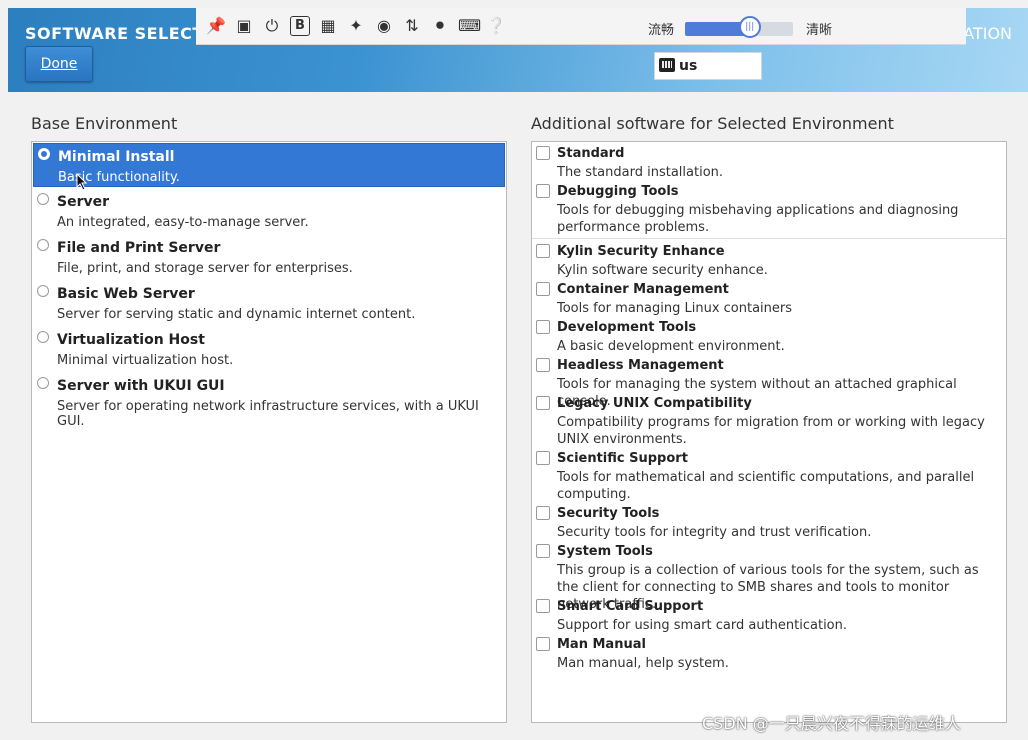 Image resolution: width=1028 pixels, height=740 pixels. Describe the element at coordinates (640, 365) in the screenshot. I see `addon-name: Headless Management` at that location.